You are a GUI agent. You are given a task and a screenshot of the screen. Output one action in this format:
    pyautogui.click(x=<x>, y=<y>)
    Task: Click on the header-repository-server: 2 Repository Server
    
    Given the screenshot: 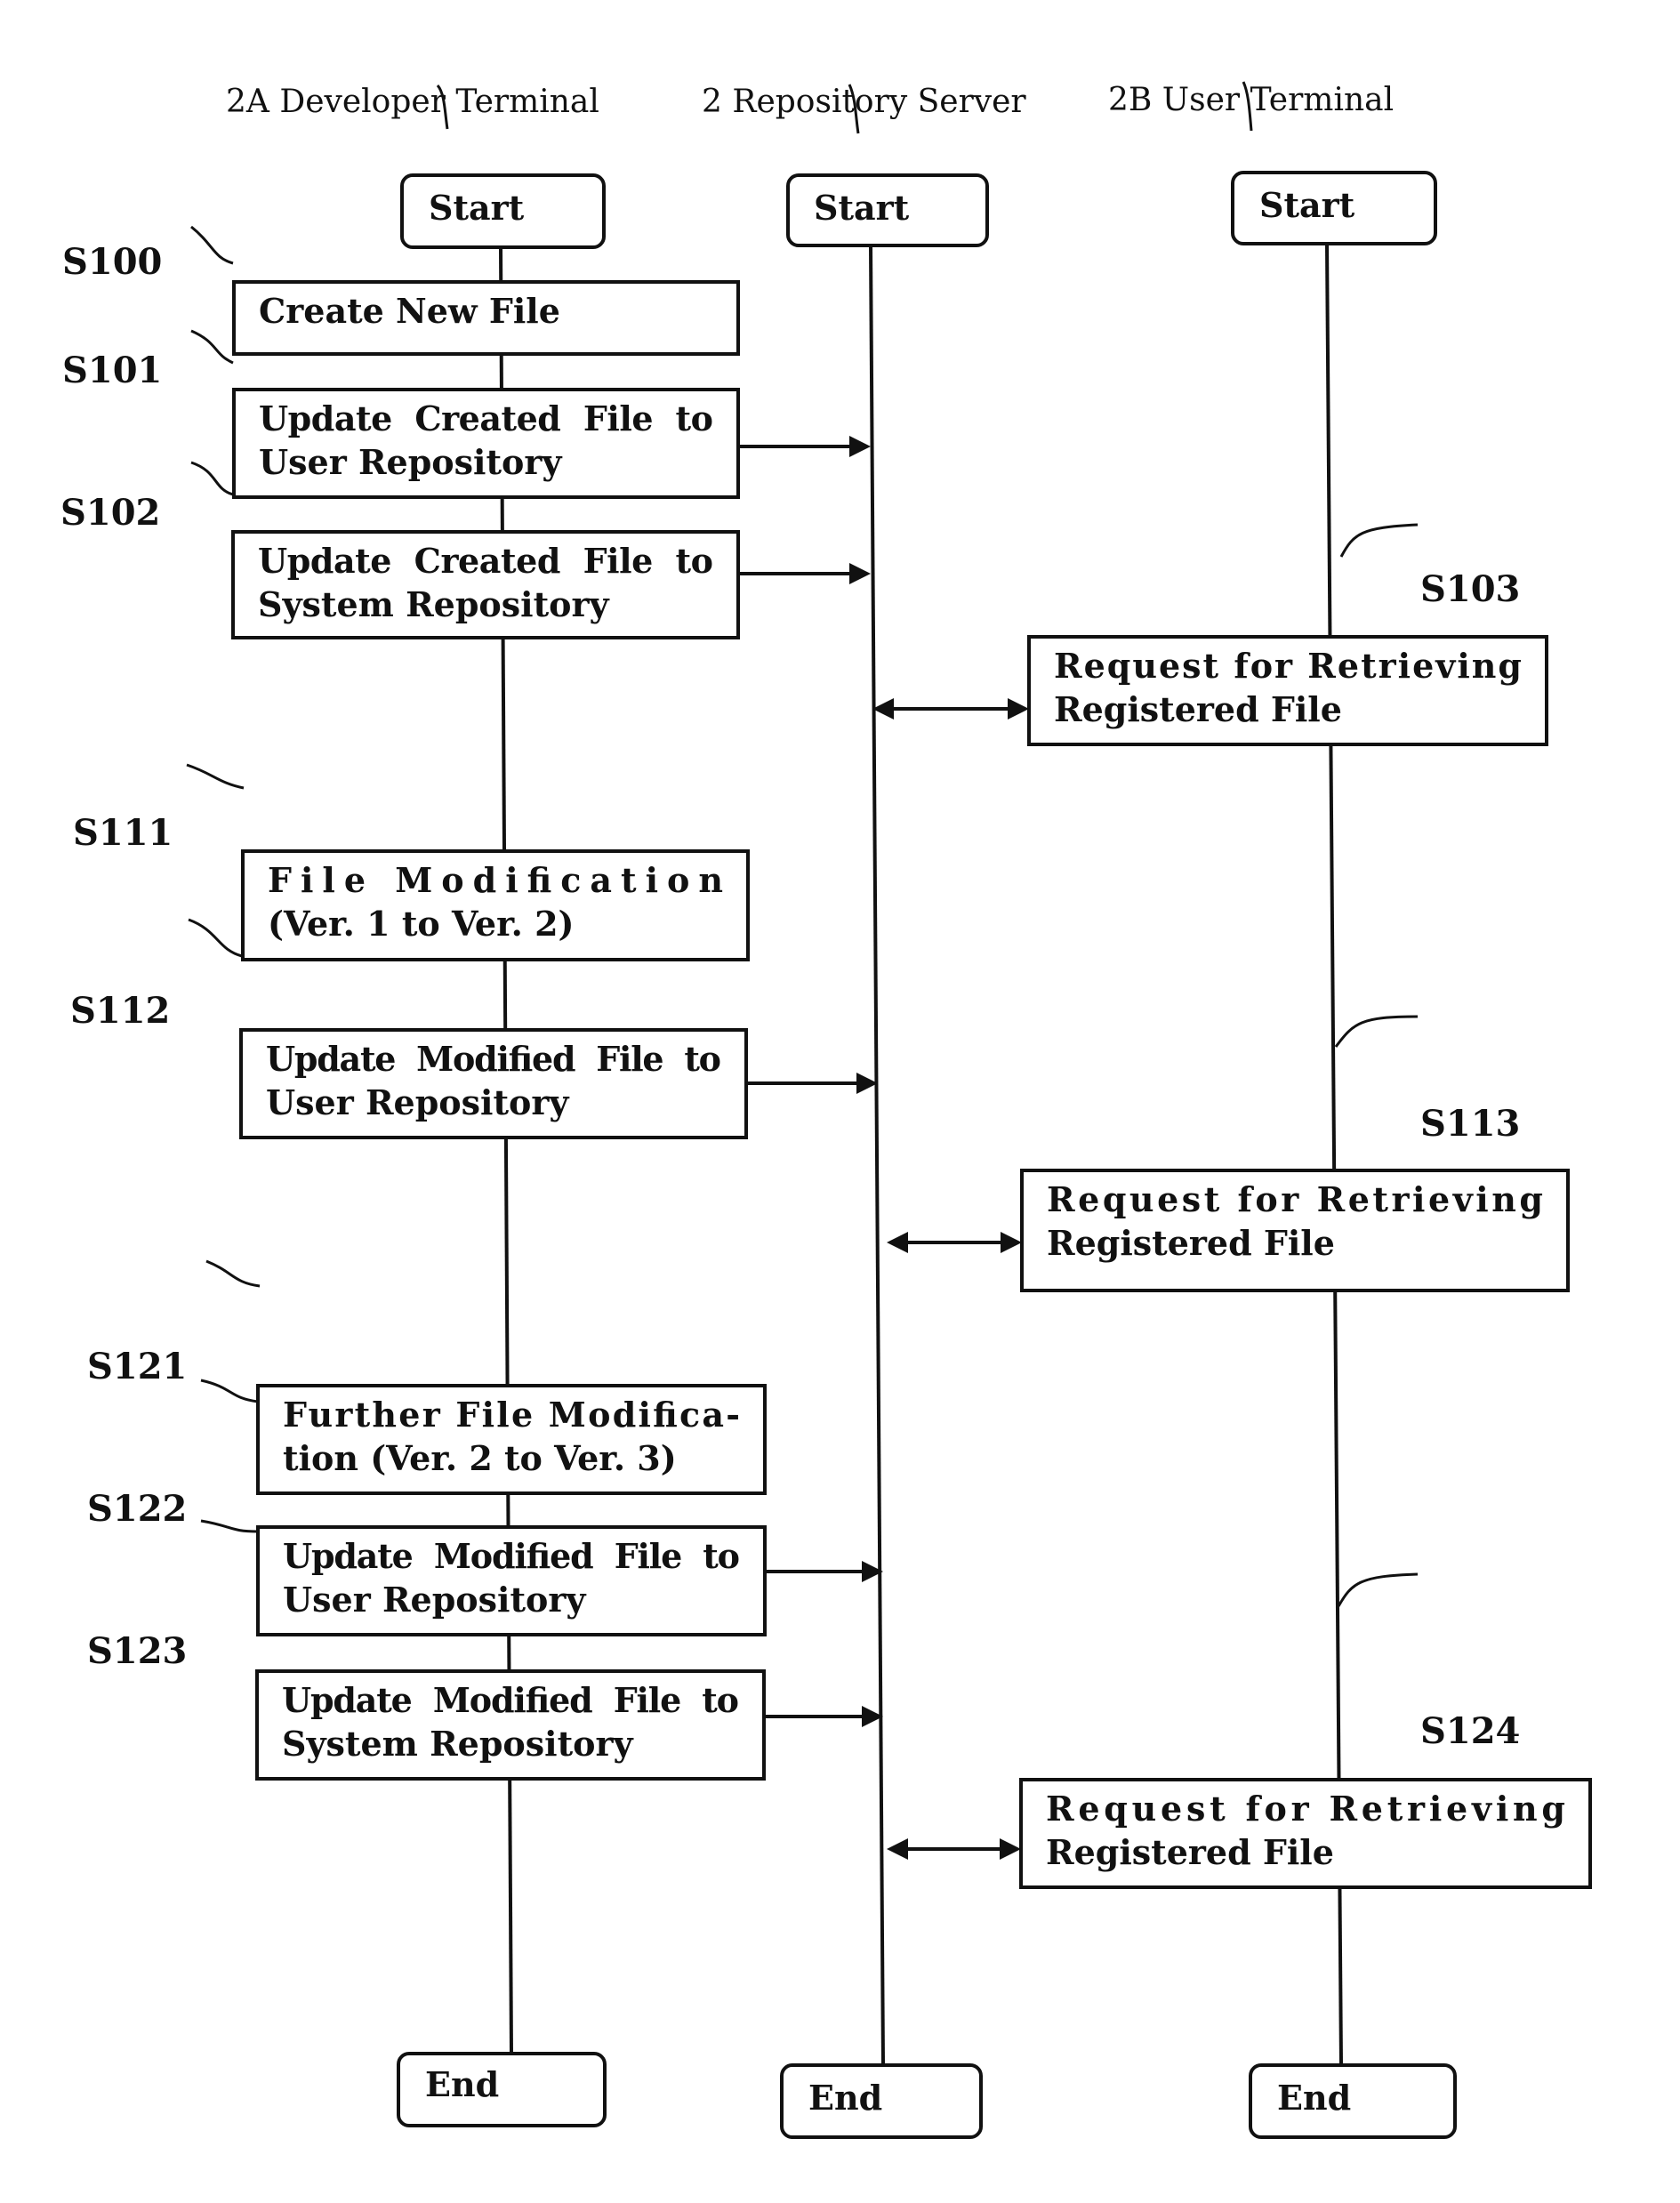 What is the action you would take?
    pyautogui.click(x=864, y=102)
    